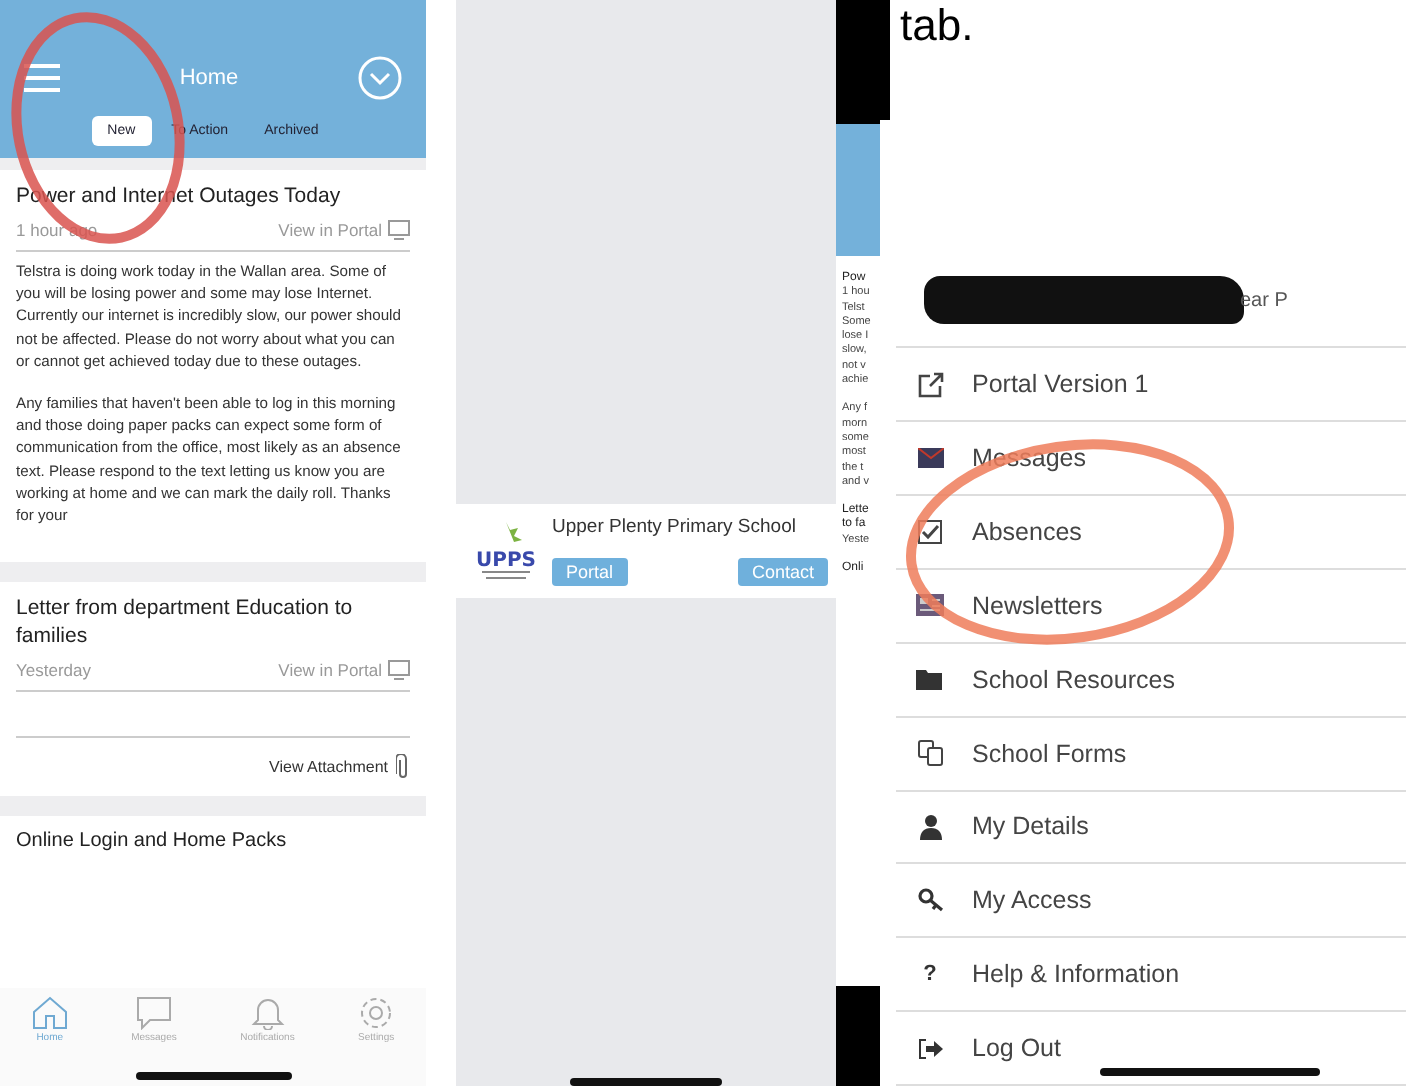  Describe the element at coordinates (328, 767) in the screenshot. I see `view-attachment-link: View Attachment` at that location.